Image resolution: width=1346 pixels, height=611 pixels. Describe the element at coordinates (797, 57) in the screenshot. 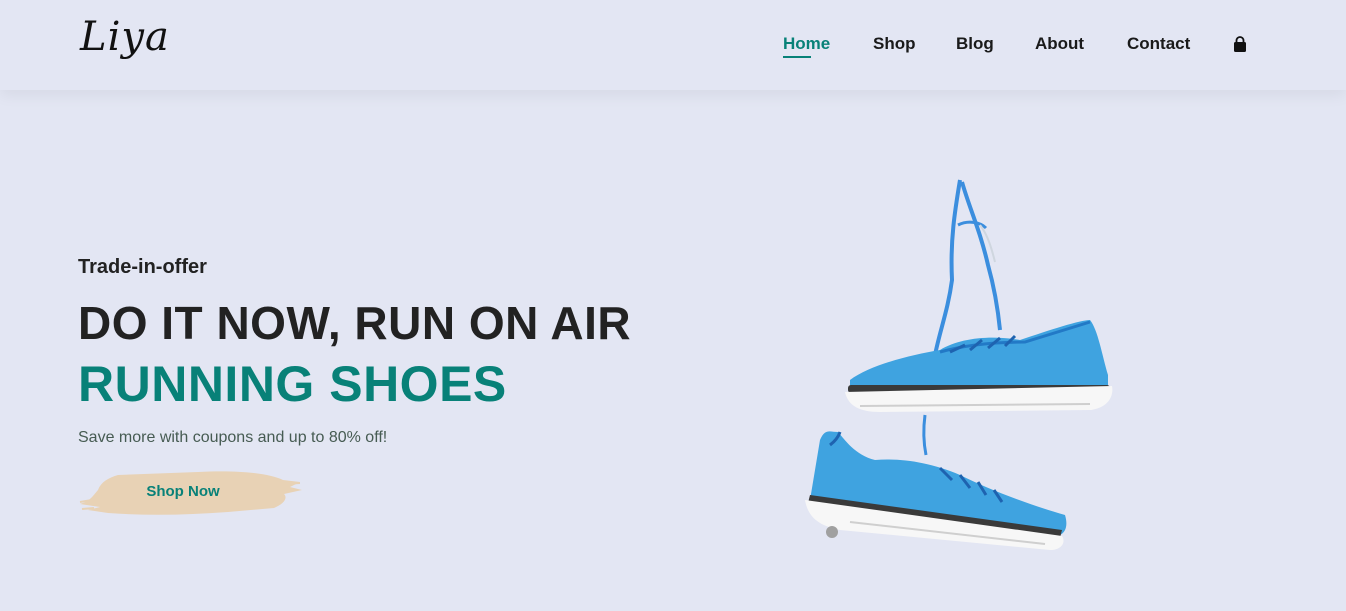

I see `nav-active-underline` at that location.